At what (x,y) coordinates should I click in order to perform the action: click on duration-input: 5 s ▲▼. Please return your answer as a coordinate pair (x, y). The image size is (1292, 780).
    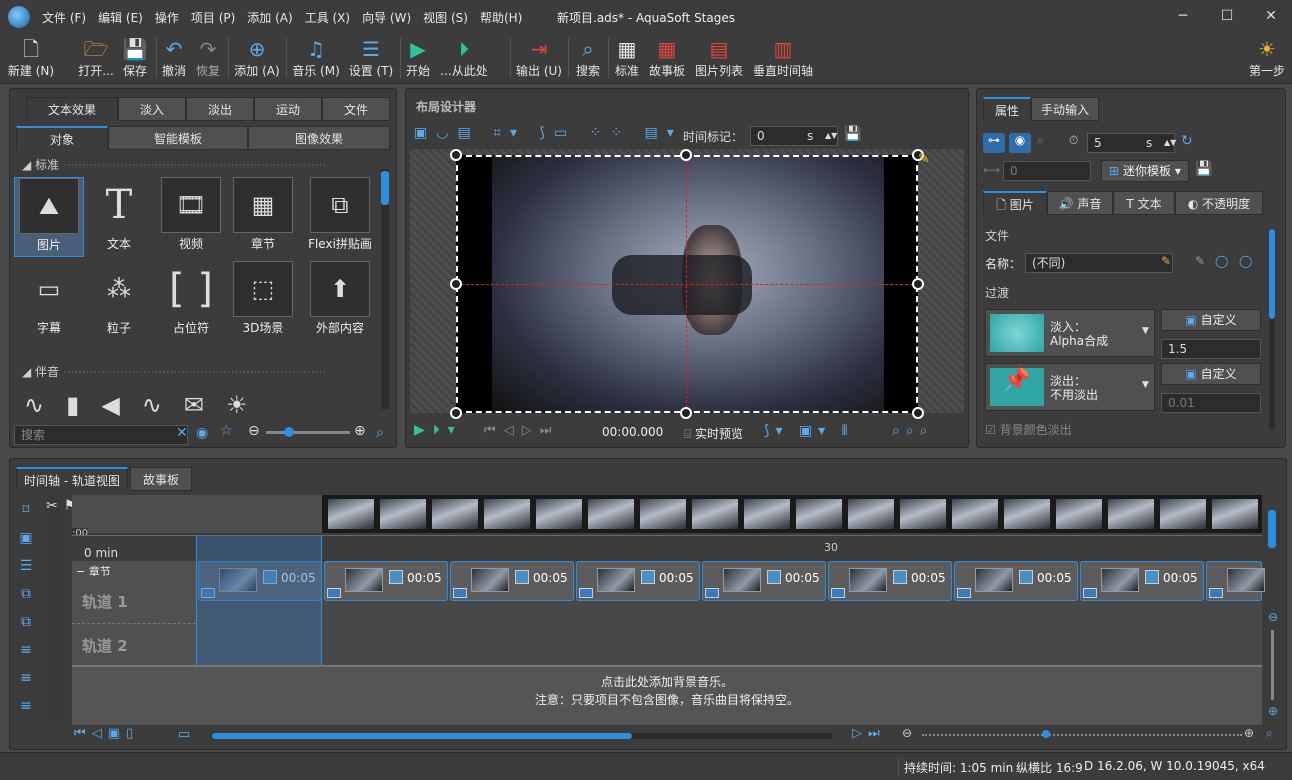
    Looking at the image, I should click on (1131, 143).